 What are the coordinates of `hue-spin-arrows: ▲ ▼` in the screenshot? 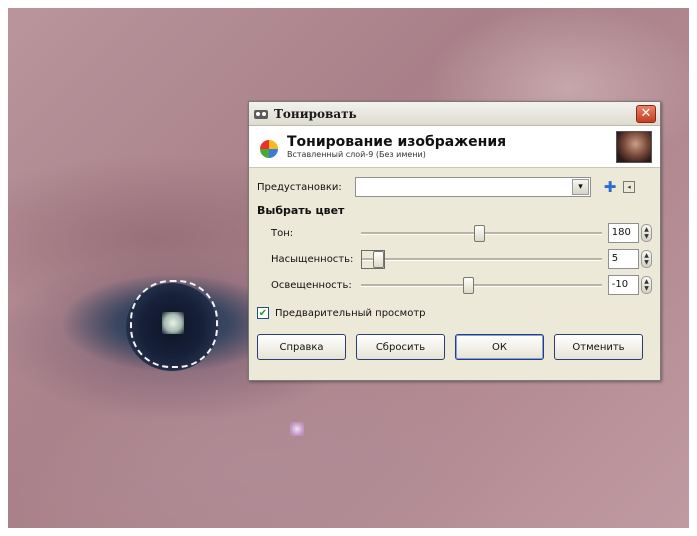 It's located at (647, 233).